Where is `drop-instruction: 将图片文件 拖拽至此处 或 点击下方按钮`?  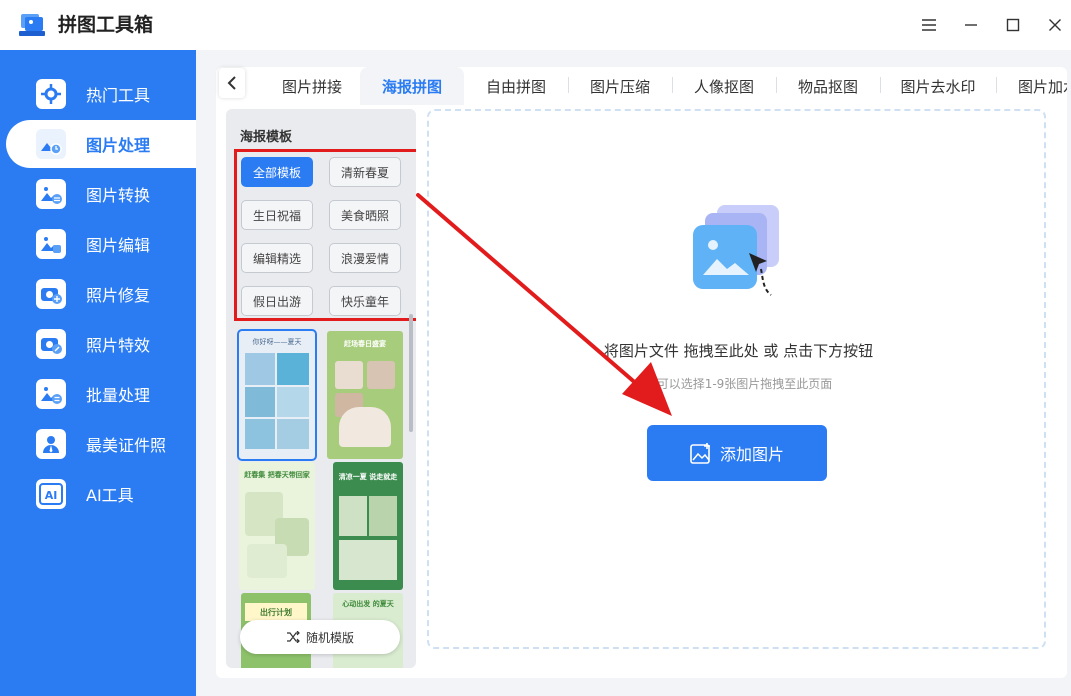
drop-instruction: 将图片文件 拖拽至此处 或 点击下方按钮 is located at coordinates (738, 351).